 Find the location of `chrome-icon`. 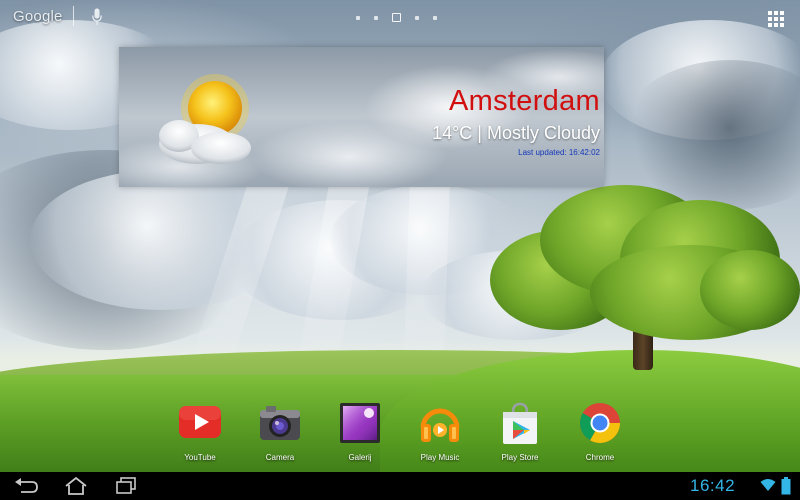

chrome-icon is located at coordinates (600, 423).